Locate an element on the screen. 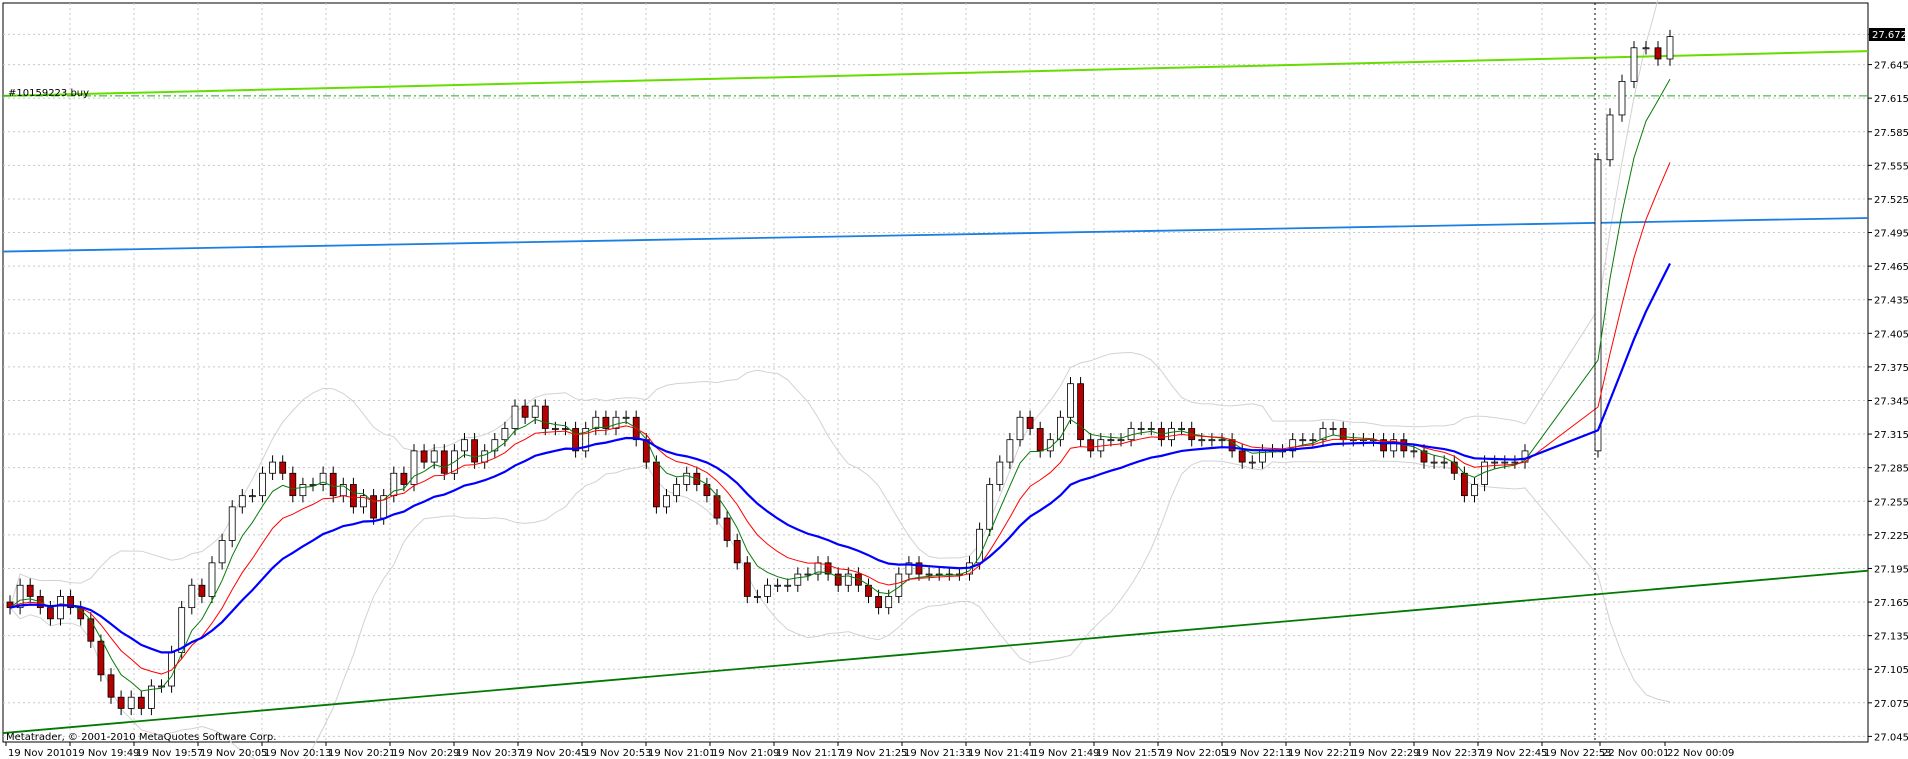 This screenshot has height=759, width=1908. x-tick-label: 19 Nov 22:45 is located at coordinates (1513, 753).